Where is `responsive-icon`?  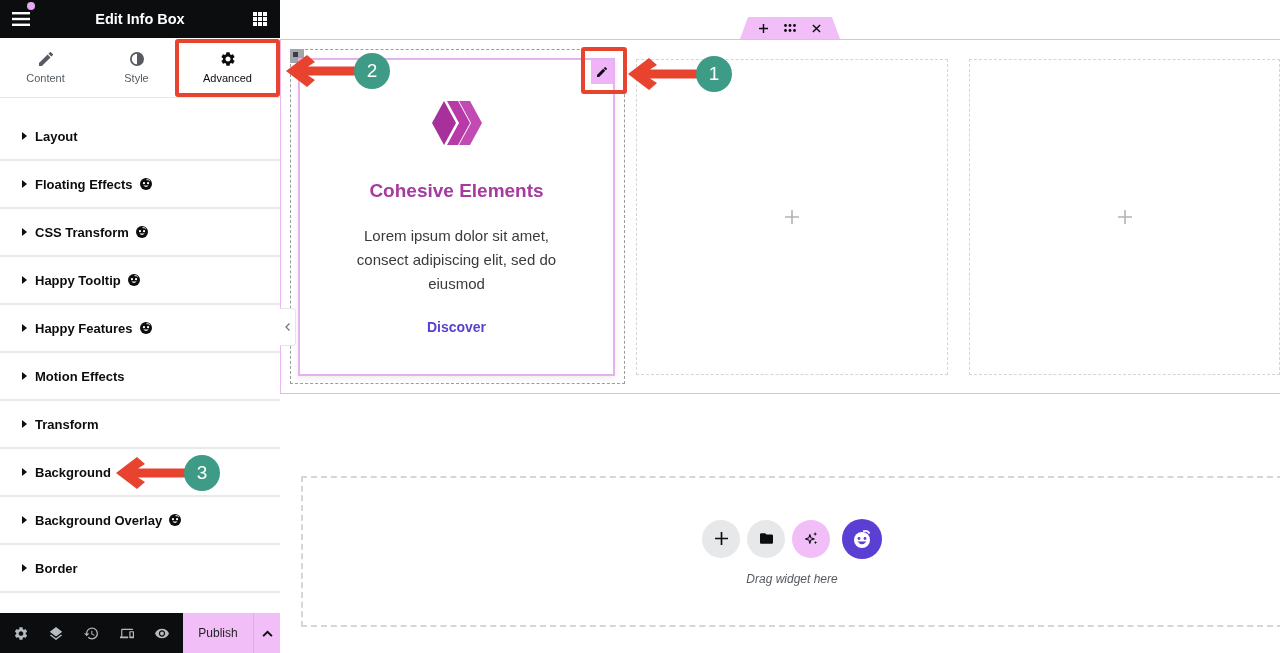
responsive-icon is located at coordinates (126, 633).